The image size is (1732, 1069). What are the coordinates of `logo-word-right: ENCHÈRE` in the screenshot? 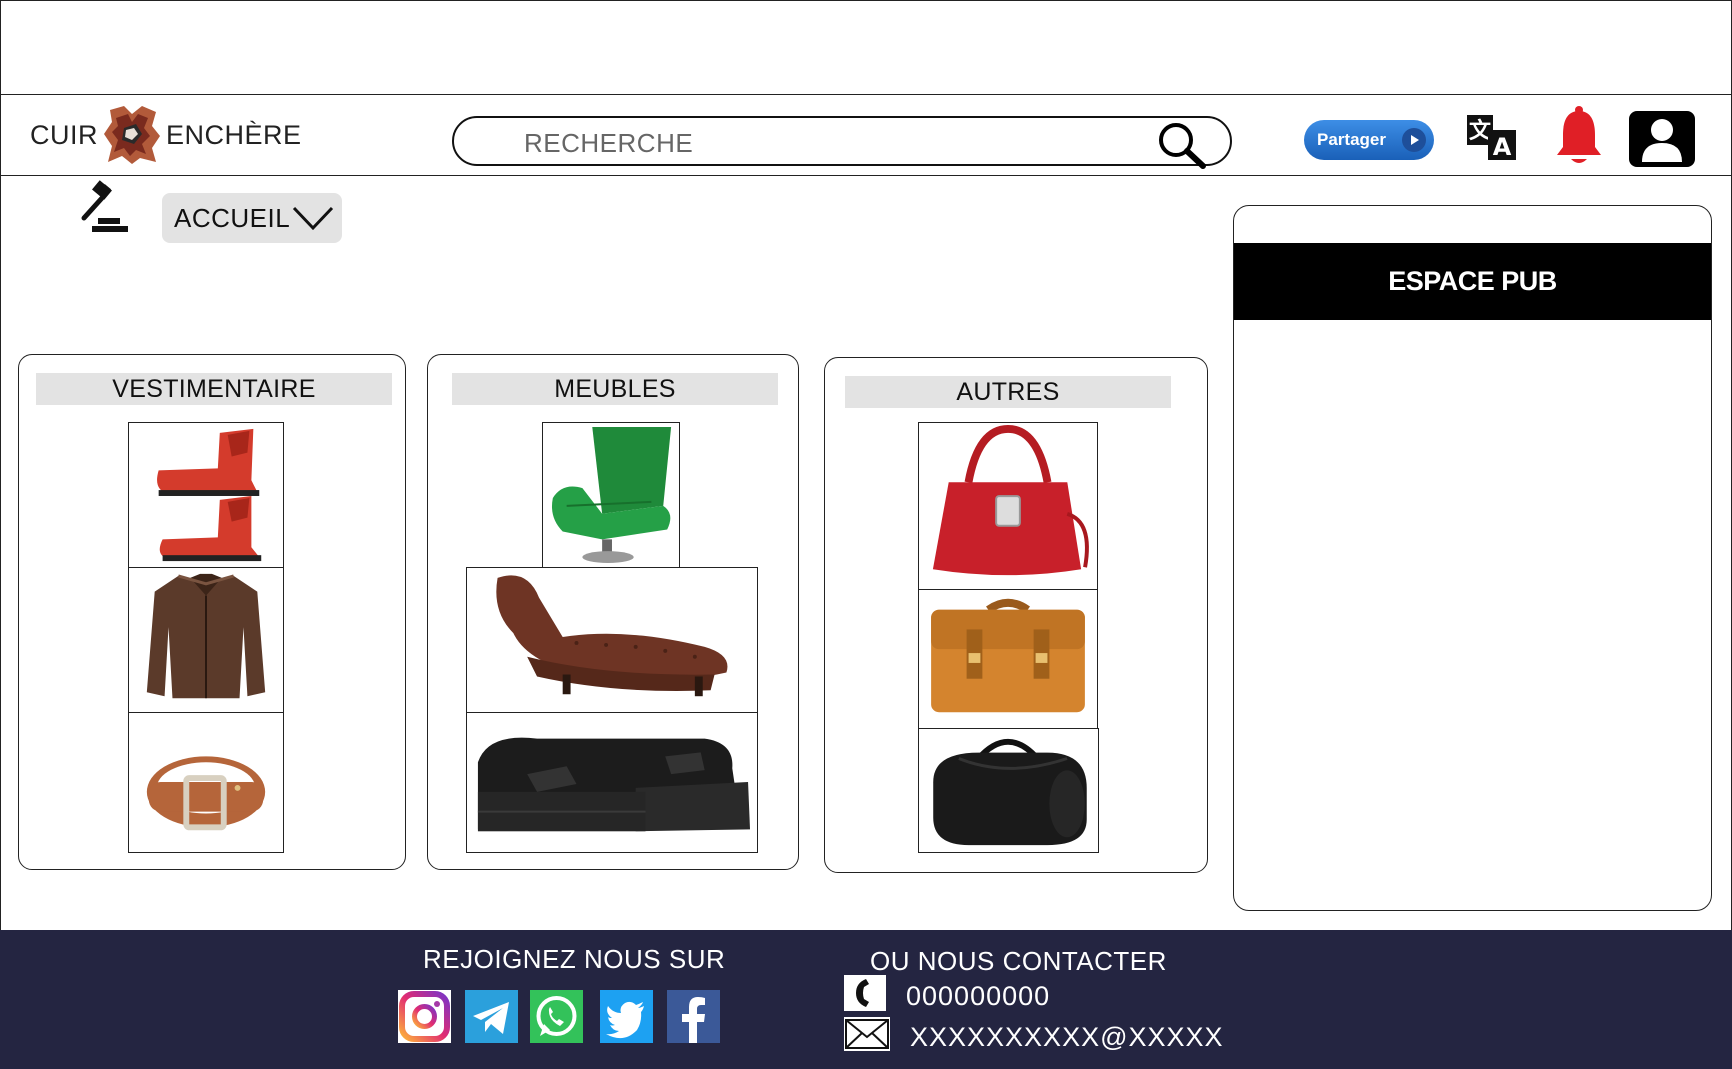 It's located at (234, 134).